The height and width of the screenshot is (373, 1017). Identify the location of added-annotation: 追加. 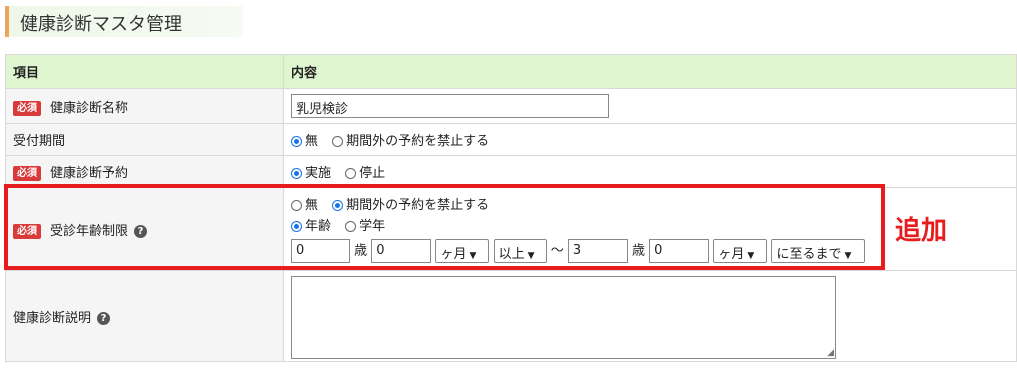
(921, 231).